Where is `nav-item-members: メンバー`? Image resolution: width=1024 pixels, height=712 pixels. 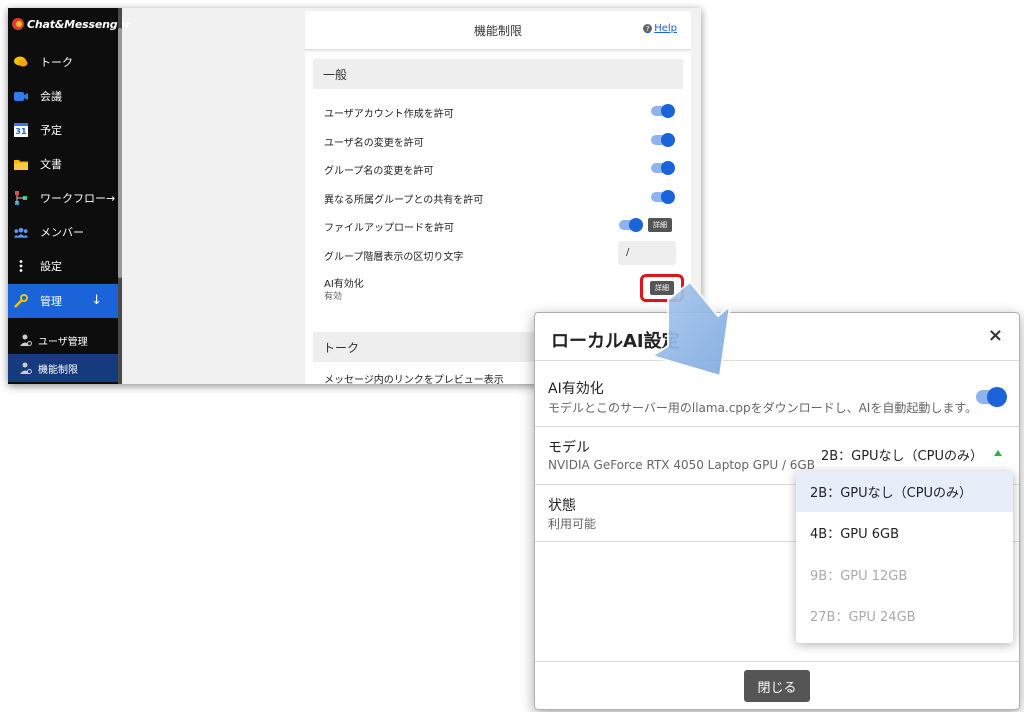 nav-item-members: メンバー is located at coordinates (63, 232).